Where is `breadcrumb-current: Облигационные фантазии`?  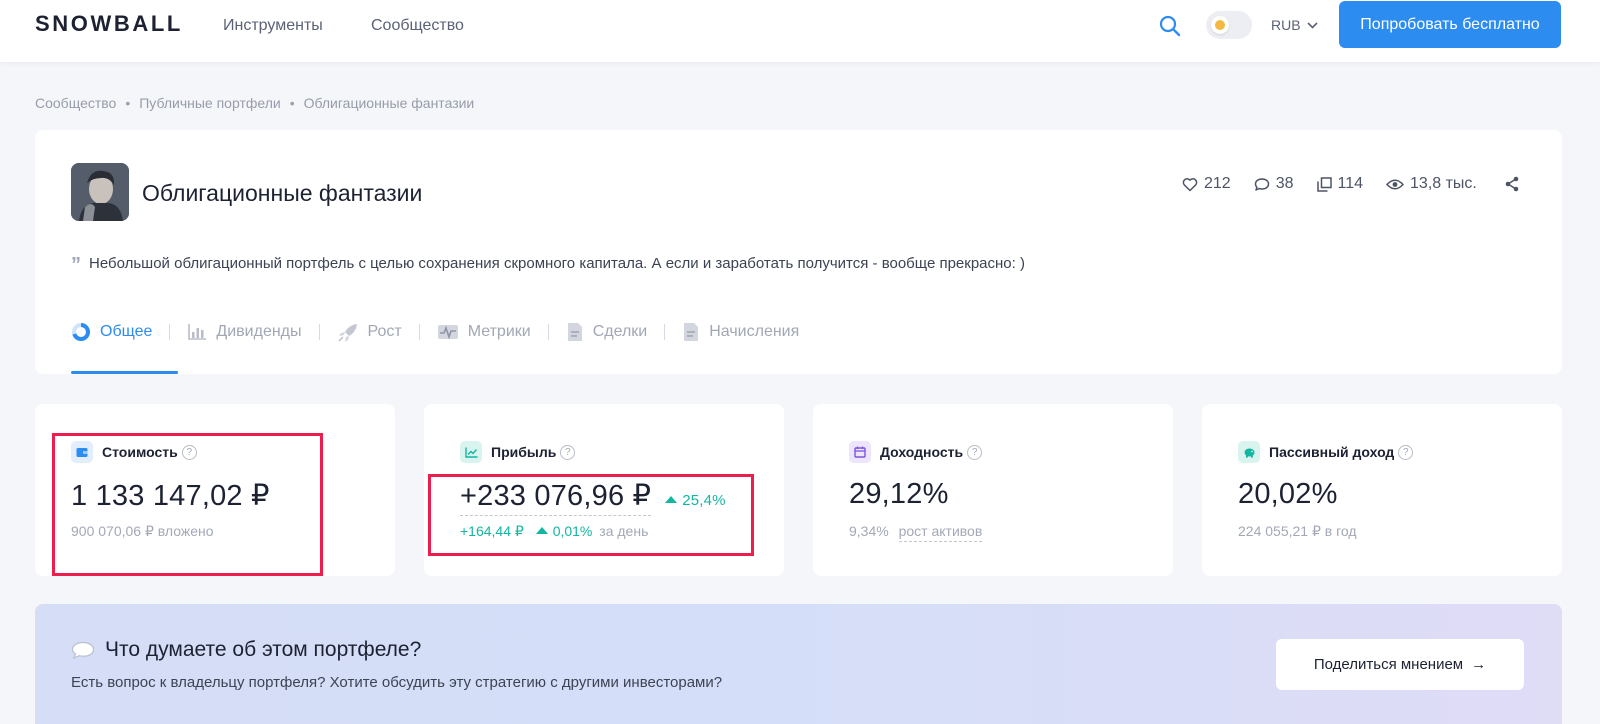
breadcrumb-current: Облигационные фантазии is located at coordinates (389, 103).